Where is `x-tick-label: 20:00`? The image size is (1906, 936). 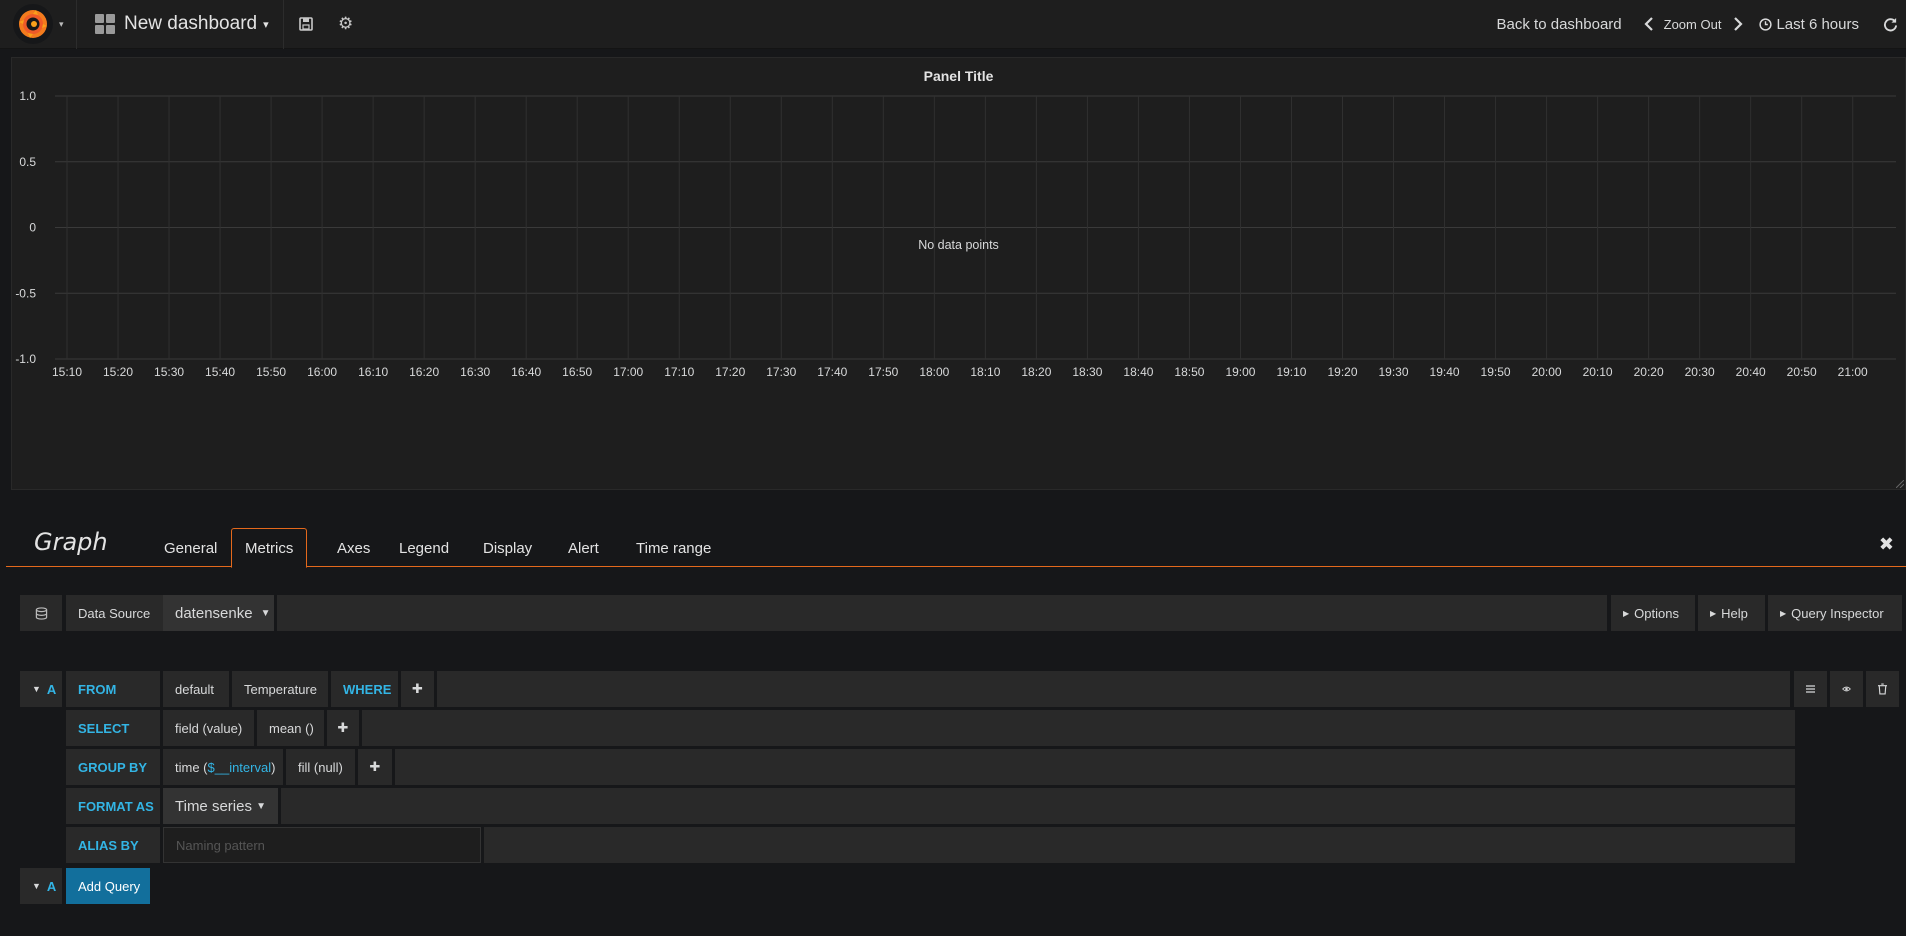
x-tick-label: 20:00 is located at coordinates (1547, 372).